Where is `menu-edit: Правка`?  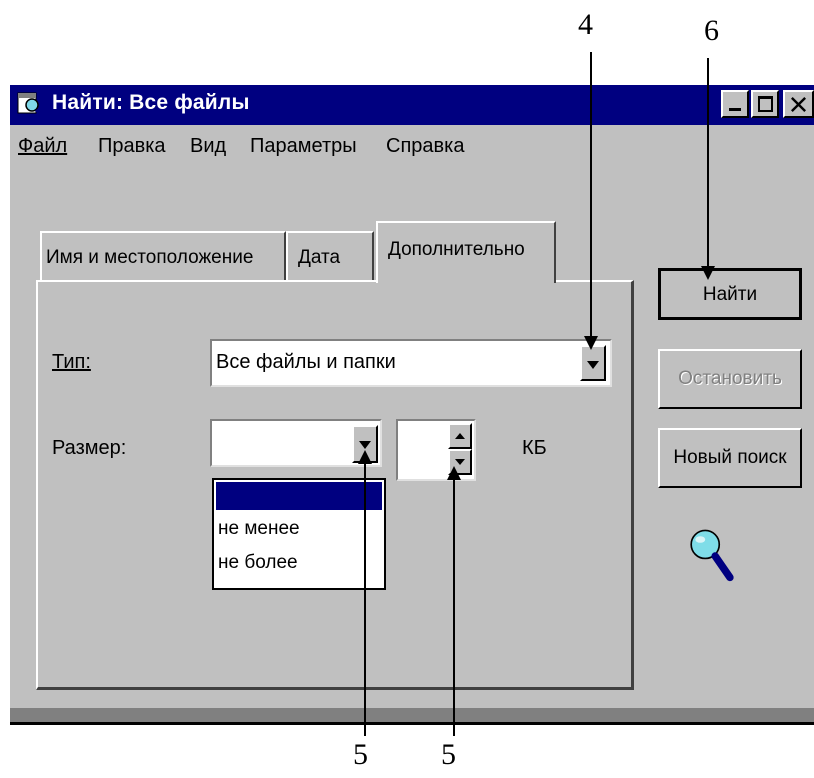 menu-edit: Правка is located at coordinates (132, 146).